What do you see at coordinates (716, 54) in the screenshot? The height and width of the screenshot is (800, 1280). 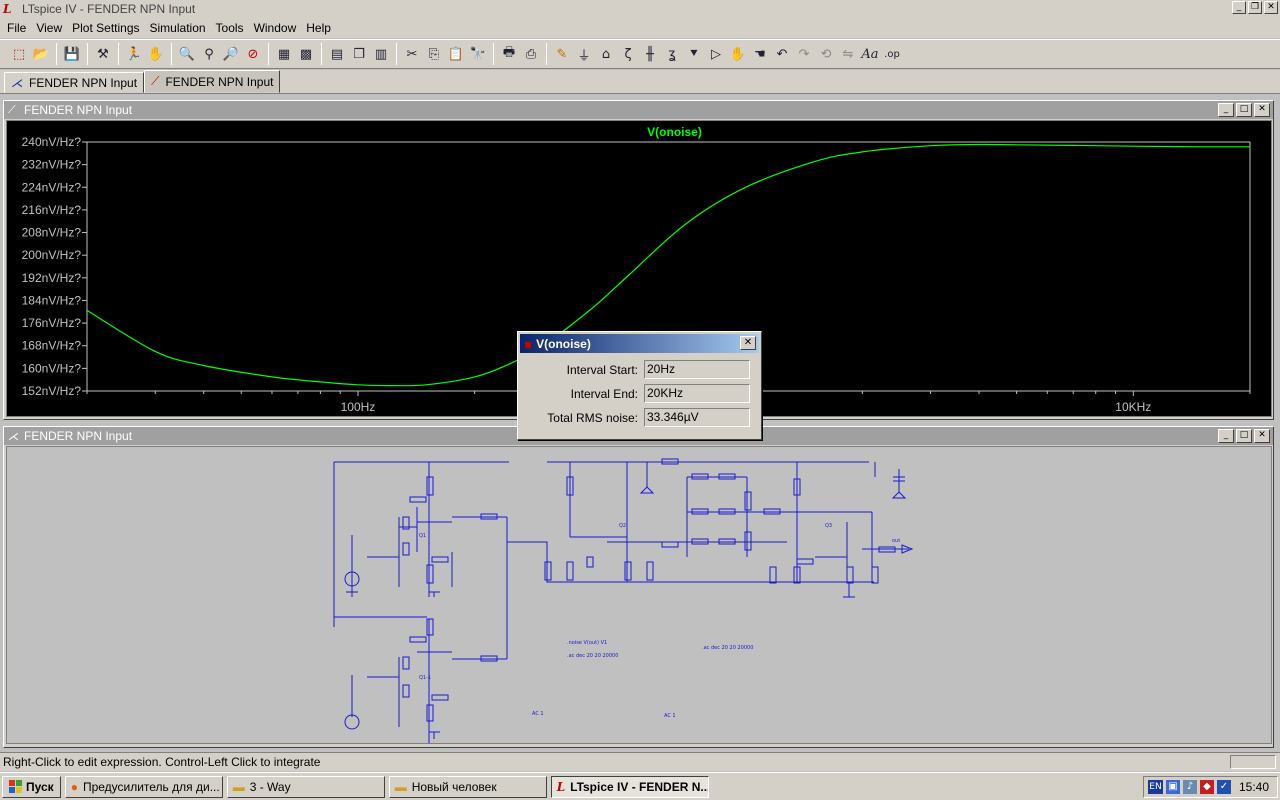 I see `component-icon: ▷` at bounding box center [716, 54].